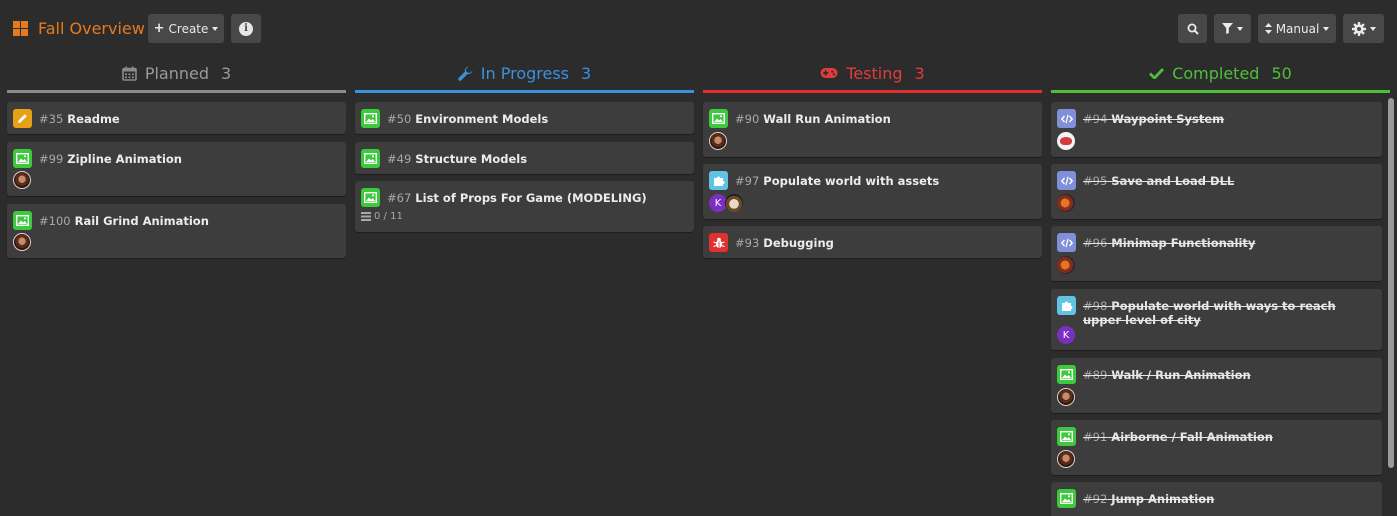  What do you see at coordinates (468, 119) in the screenshot?
I see `card-title: #50 Environment Models` at bounding box center [468, 119].